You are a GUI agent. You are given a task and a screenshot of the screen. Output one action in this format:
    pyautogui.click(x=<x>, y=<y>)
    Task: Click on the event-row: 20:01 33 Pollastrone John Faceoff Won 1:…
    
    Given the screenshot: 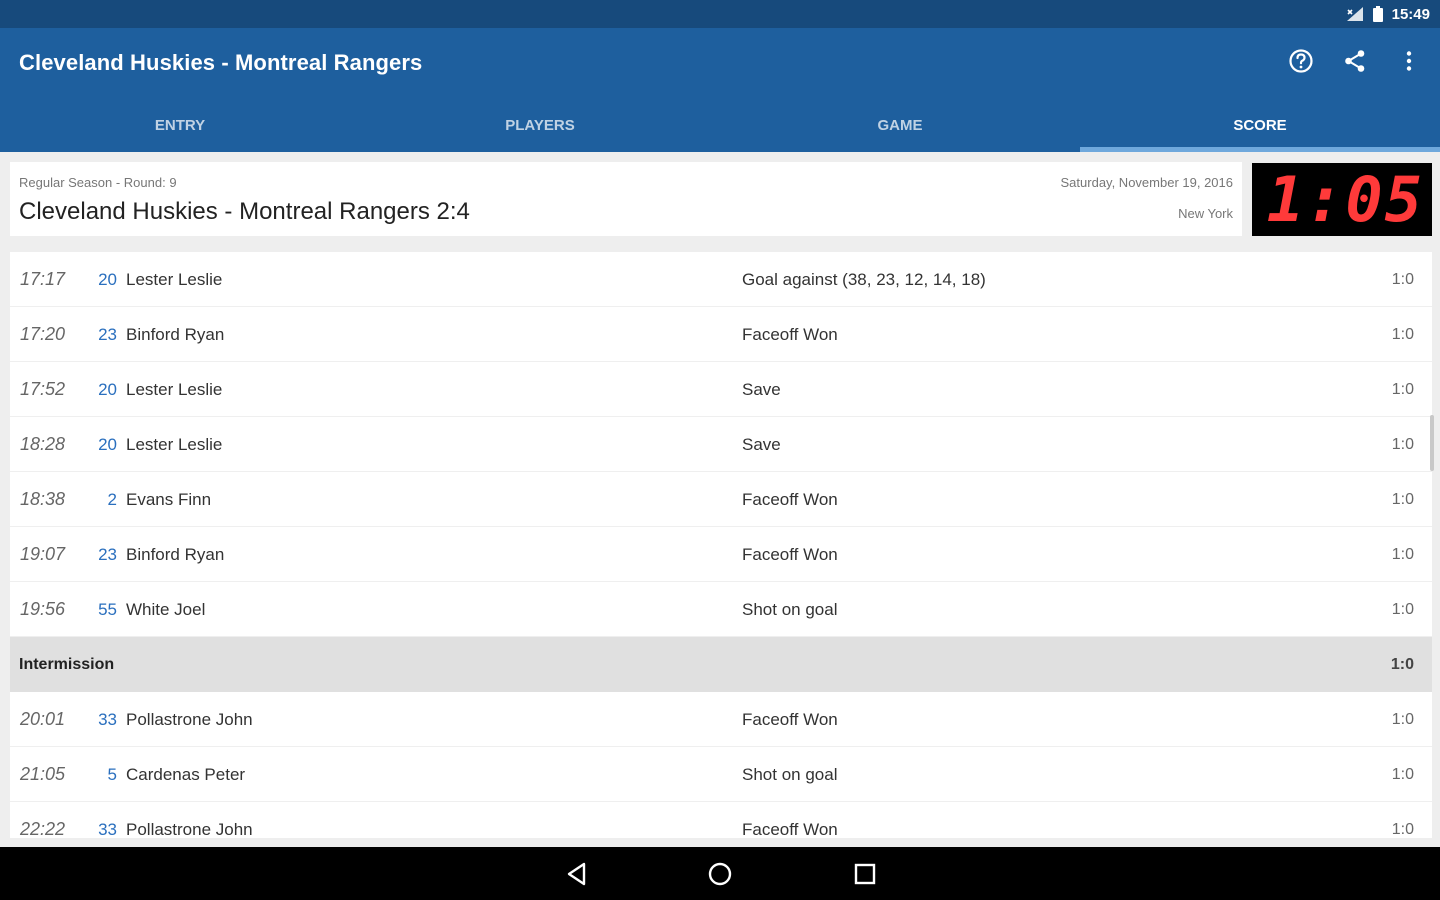 What is the action you would take?
    pyautogui.click(x=721, y=719)
    